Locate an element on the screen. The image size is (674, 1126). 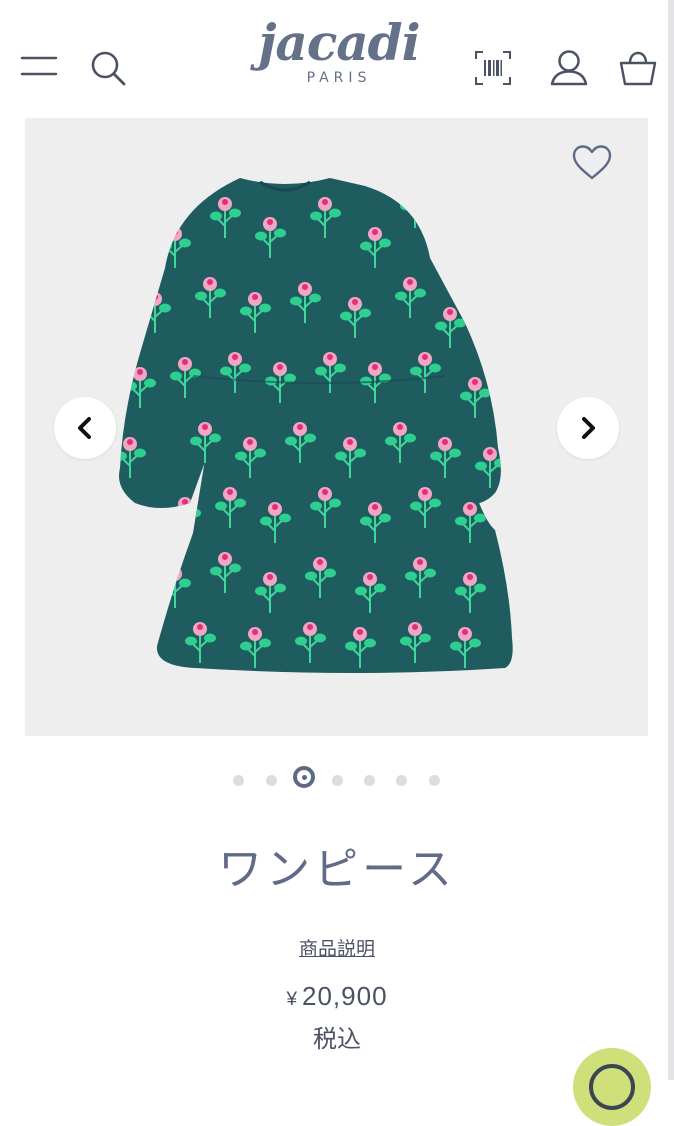
brand-logo: jacadi PARIS is located at coordinates (339, 50).